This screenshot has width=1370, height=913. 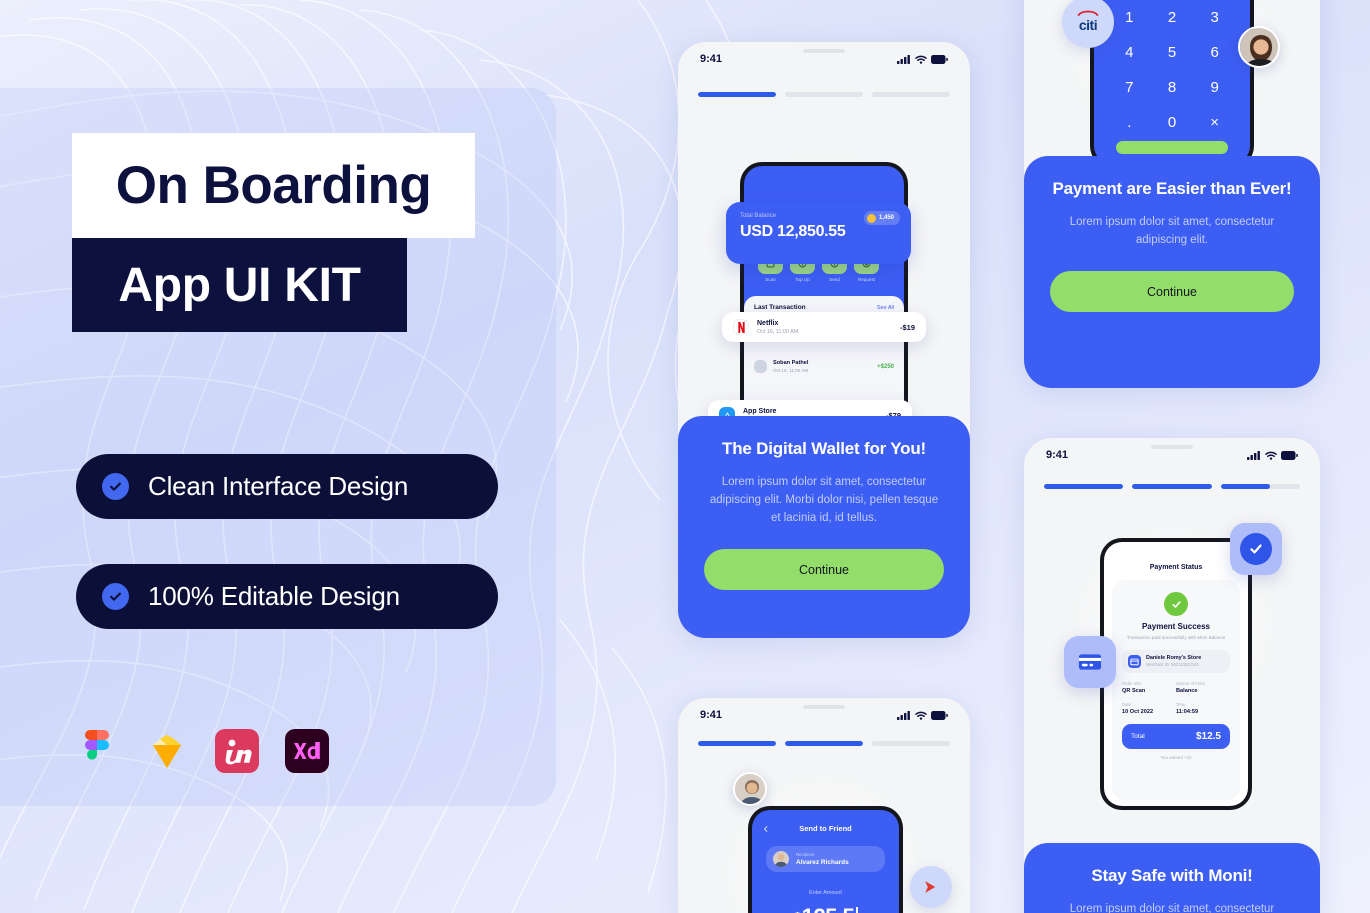 What do you see at coordinates (1208, 736) in the screenshot?
I see `total-value: $12.5` at bounding box center [1208, 736].